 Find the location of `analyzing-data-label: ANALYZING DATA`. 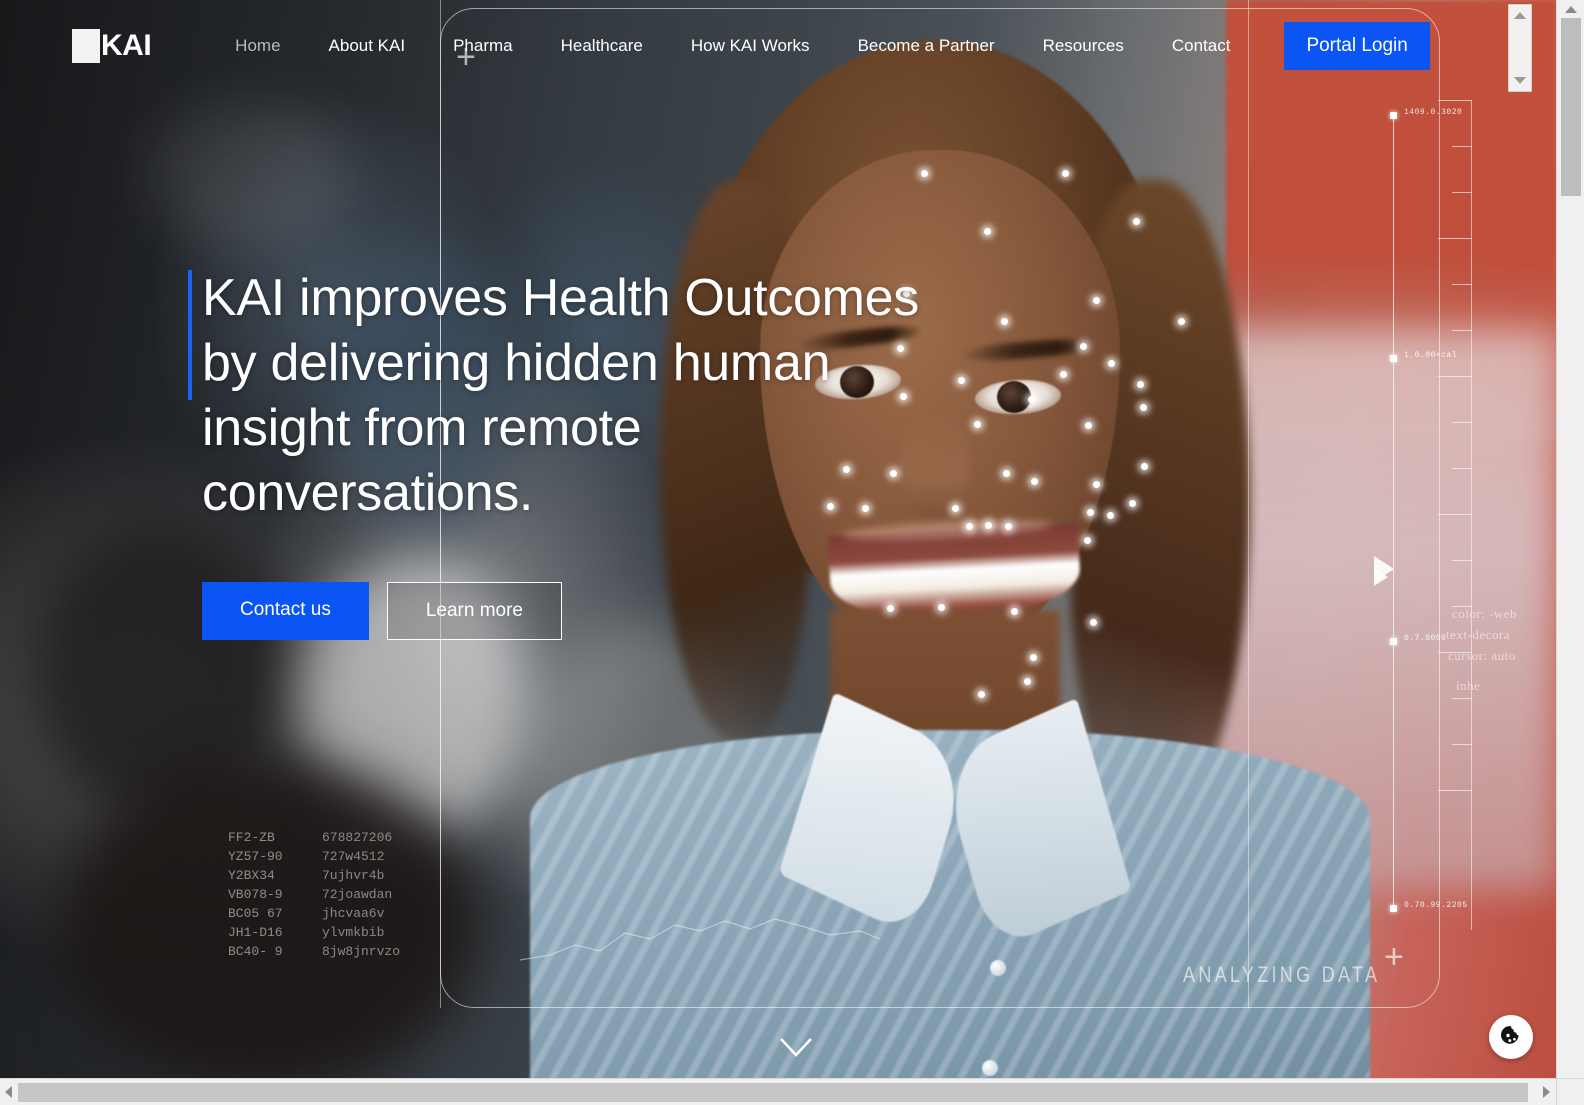

analyzing-data-label: ANALYZING DATA is located at coordinates (1282, 974).